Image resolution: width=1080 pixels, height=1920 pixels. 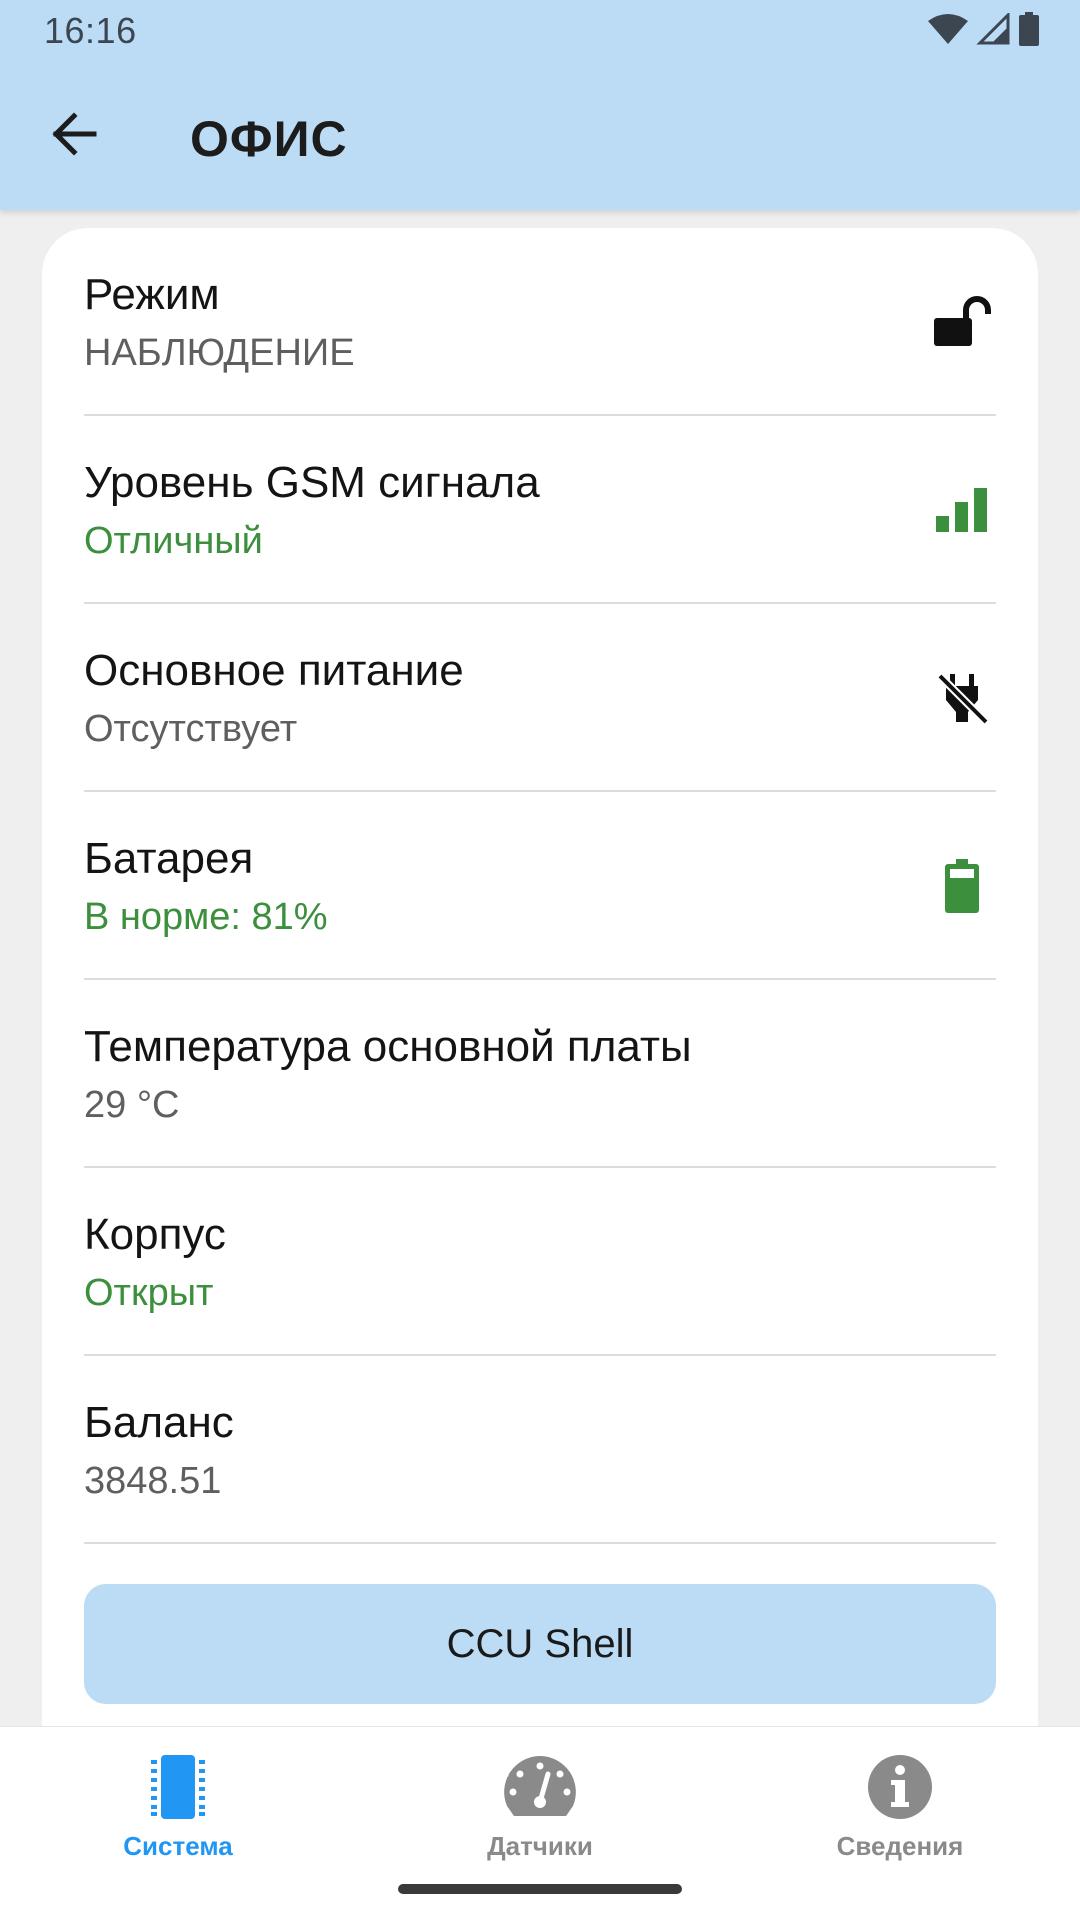 I want to click on row-battery: Батарея В норме: 81%, so click(x=540, y=886).